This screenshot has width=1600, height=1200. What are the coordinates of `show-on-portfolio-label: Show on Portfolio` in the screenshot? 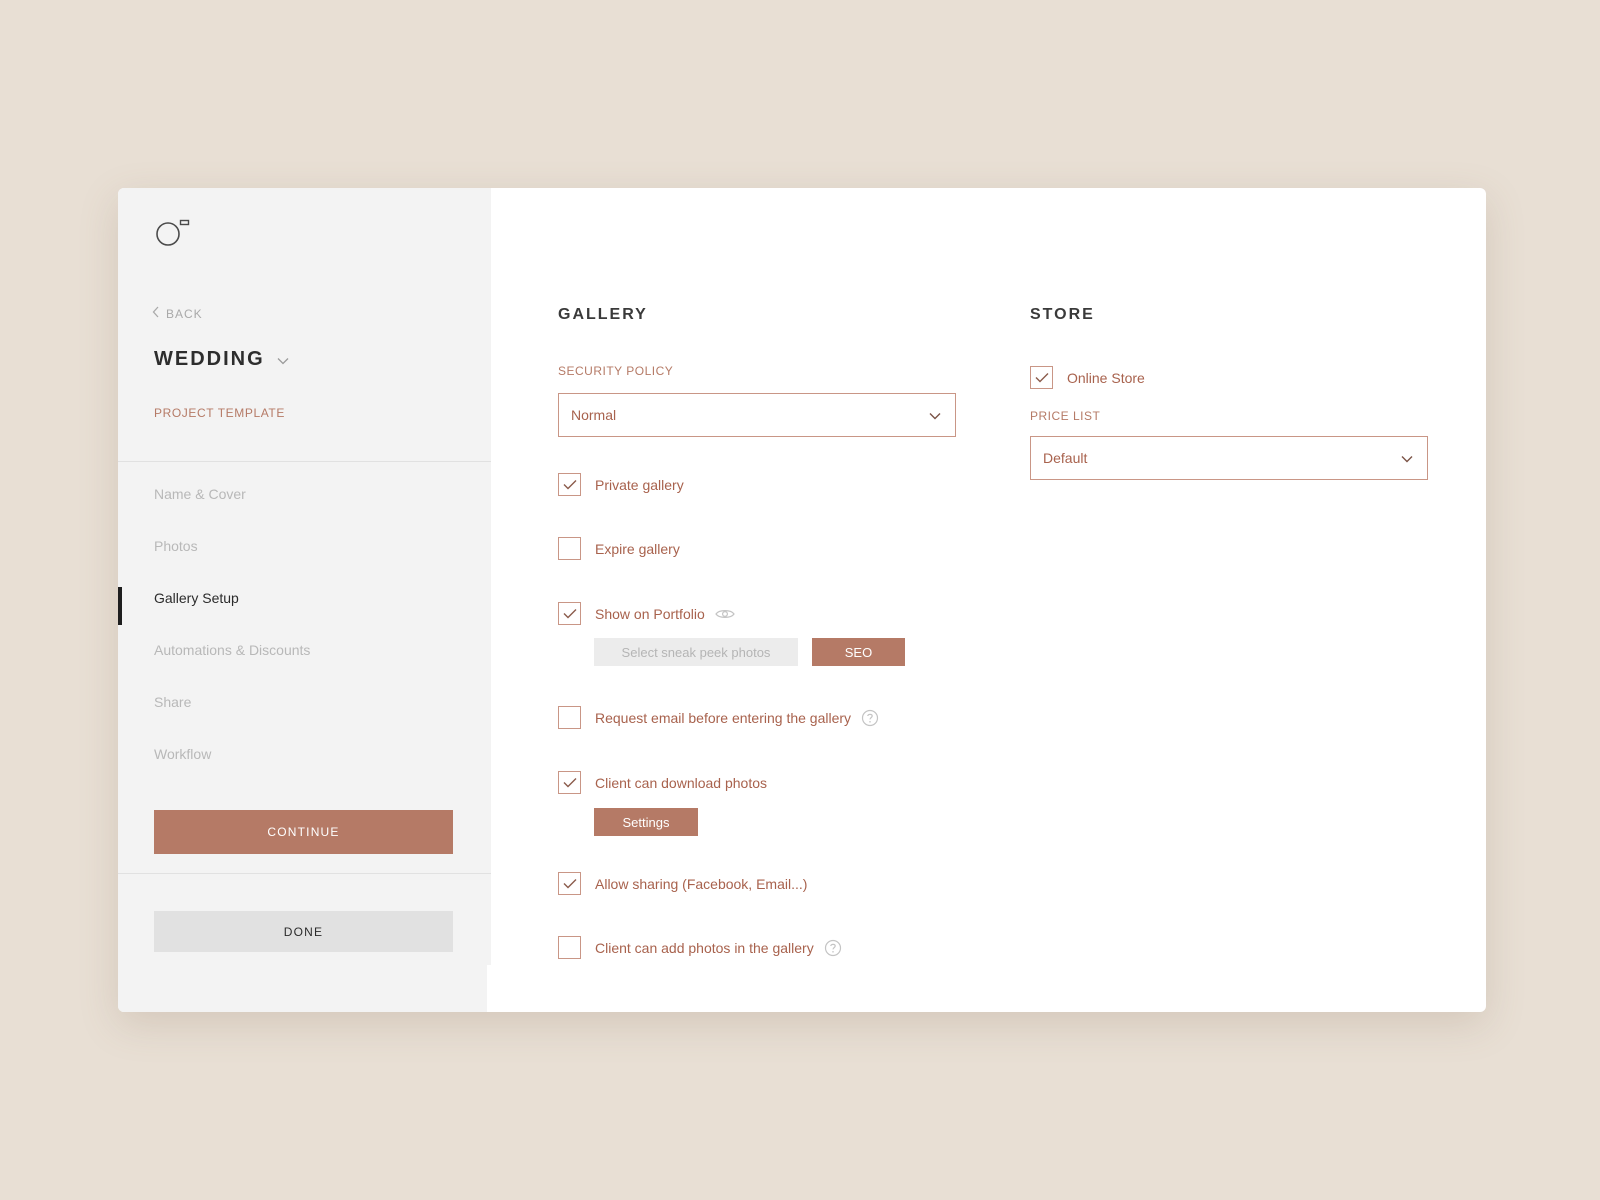 It's located at (650, 613).